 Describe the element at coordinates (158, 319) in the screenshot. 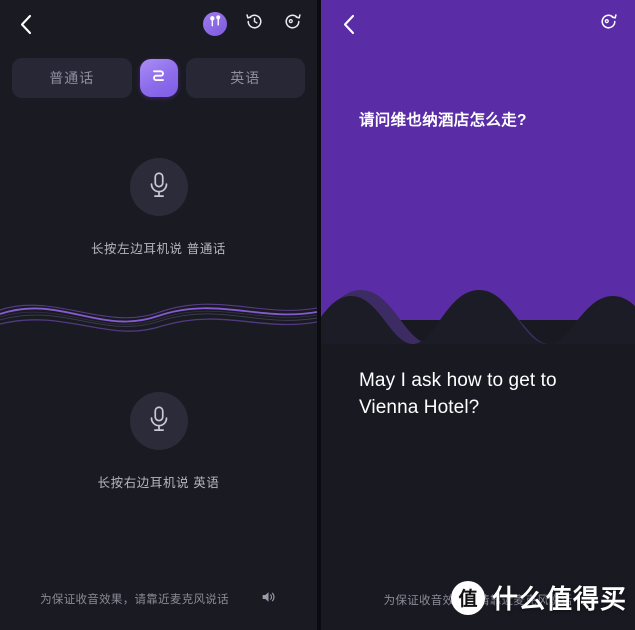

I see `audio-wave-decoration` at that location.